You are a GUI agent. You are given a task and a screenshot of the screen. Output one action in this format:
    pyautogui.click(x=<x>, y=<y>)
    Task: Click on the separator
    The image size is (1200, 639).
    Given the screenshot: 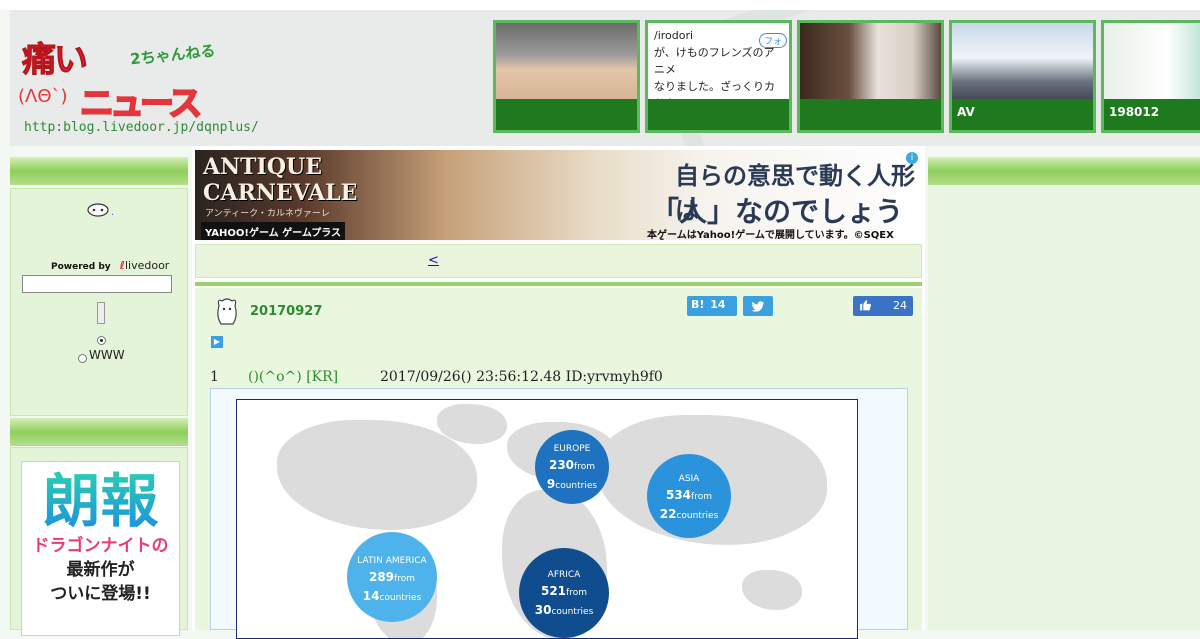 What is the action you would take?
    pyautogui.click(x=558, y=284)
    